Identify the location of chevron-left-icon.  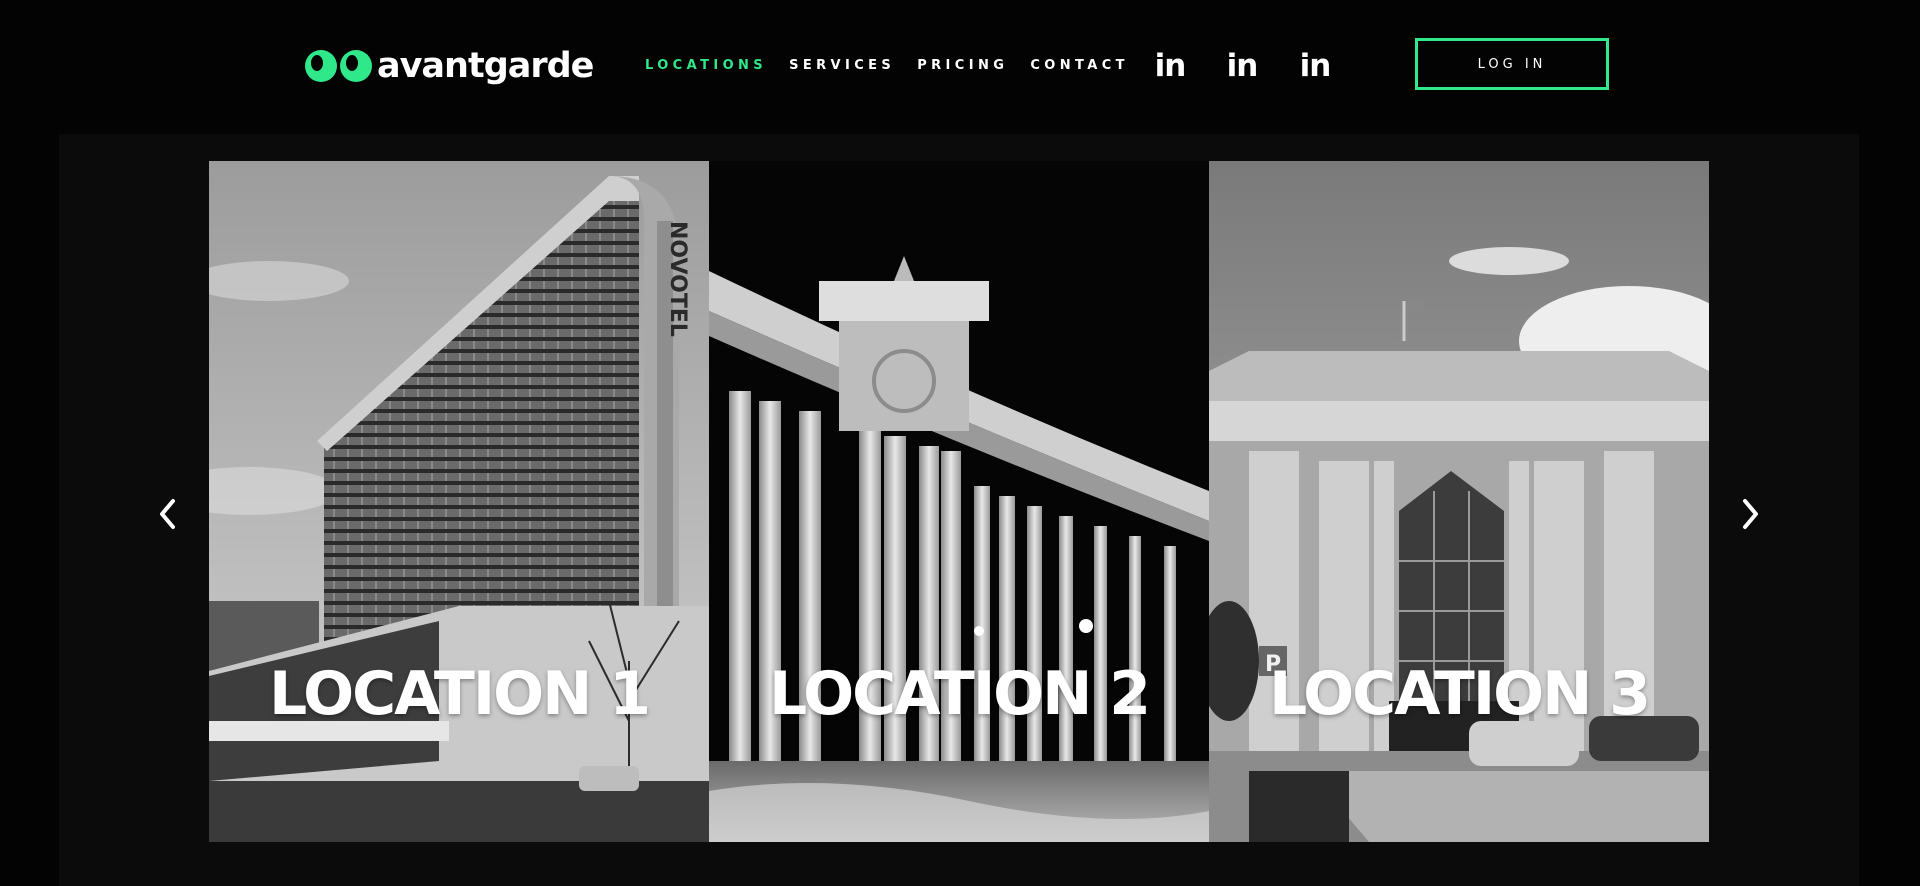
(167, 514).